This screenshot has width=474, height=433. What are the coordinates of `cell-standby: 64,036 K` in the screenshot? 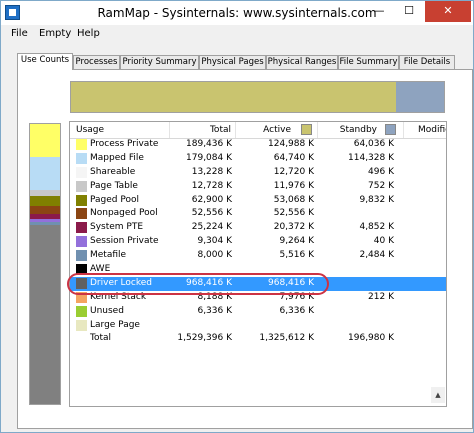 It's located at (373, 144).